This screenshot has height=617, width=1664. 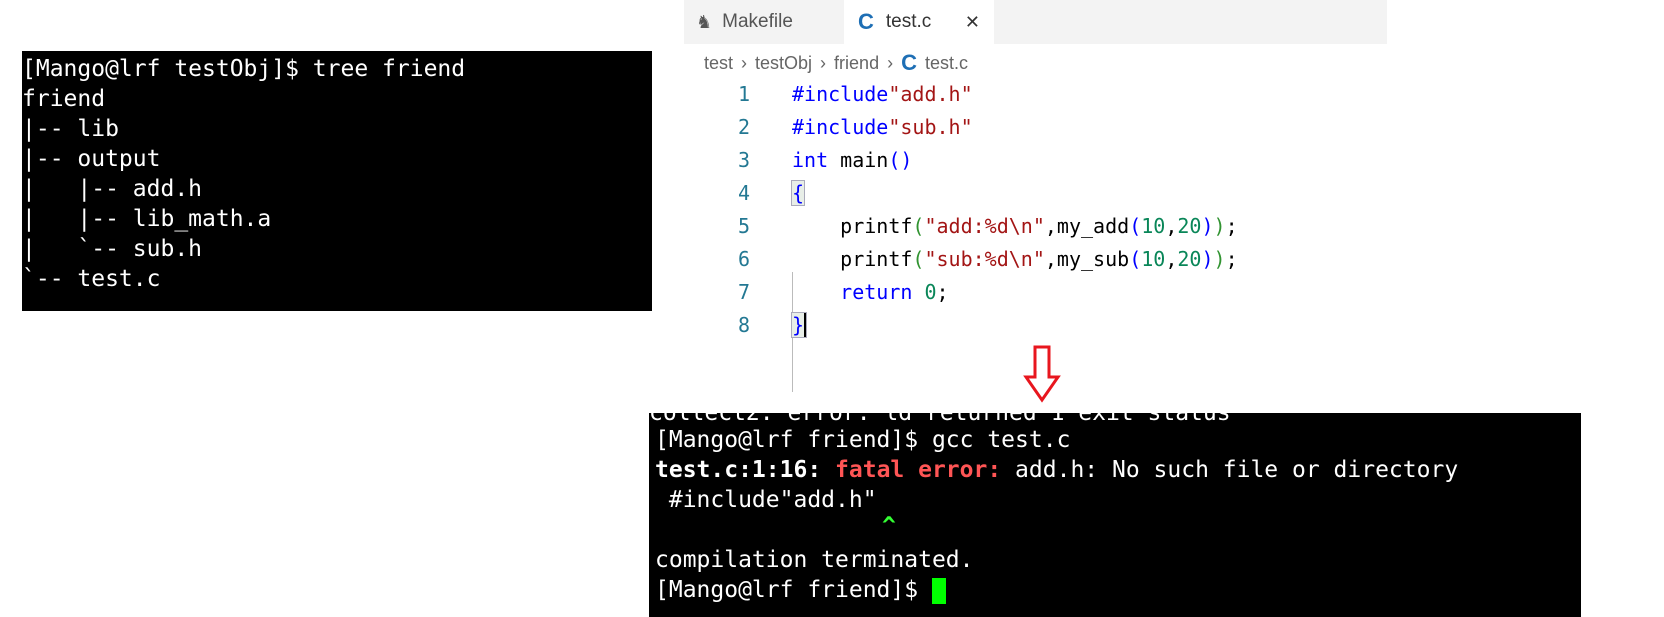 I want to click on line-number: 5, so click(x=743, y=226).